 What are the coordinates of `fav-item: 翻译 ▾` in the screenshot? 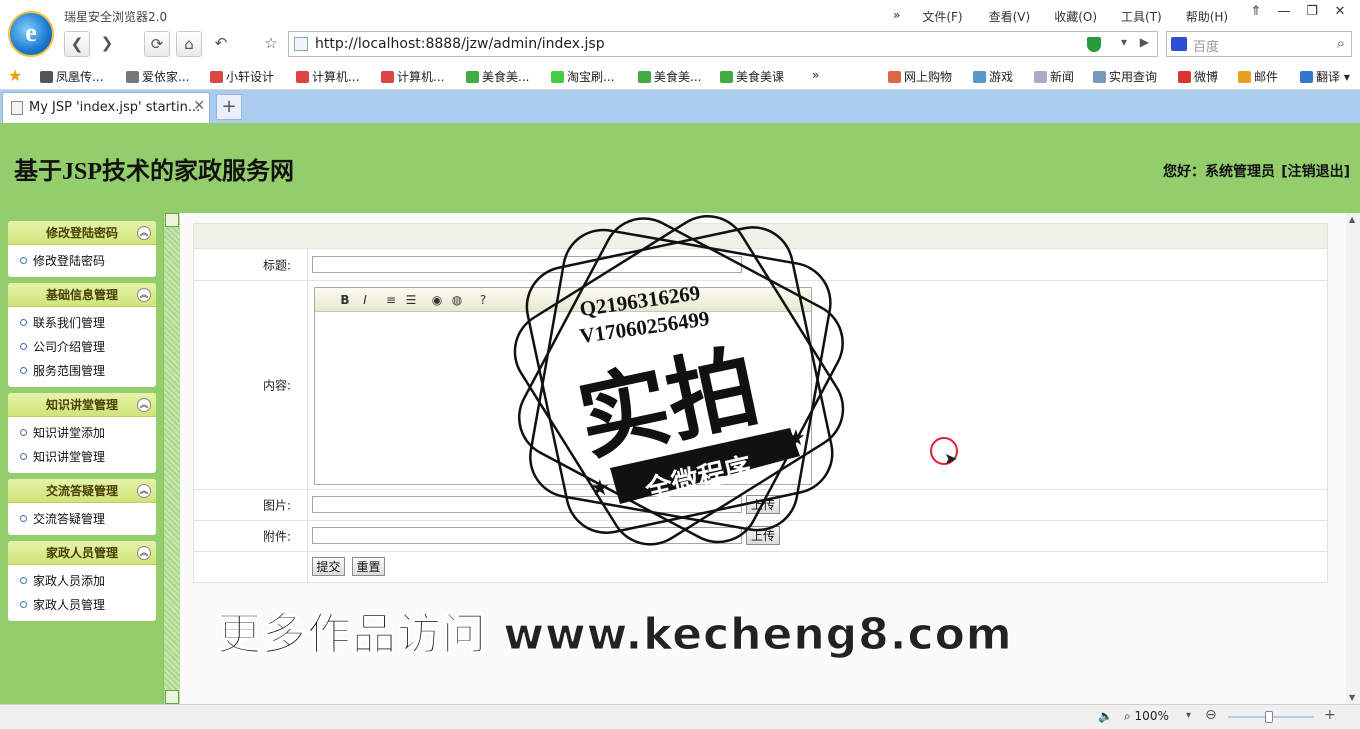 It's located at (1325, 76).